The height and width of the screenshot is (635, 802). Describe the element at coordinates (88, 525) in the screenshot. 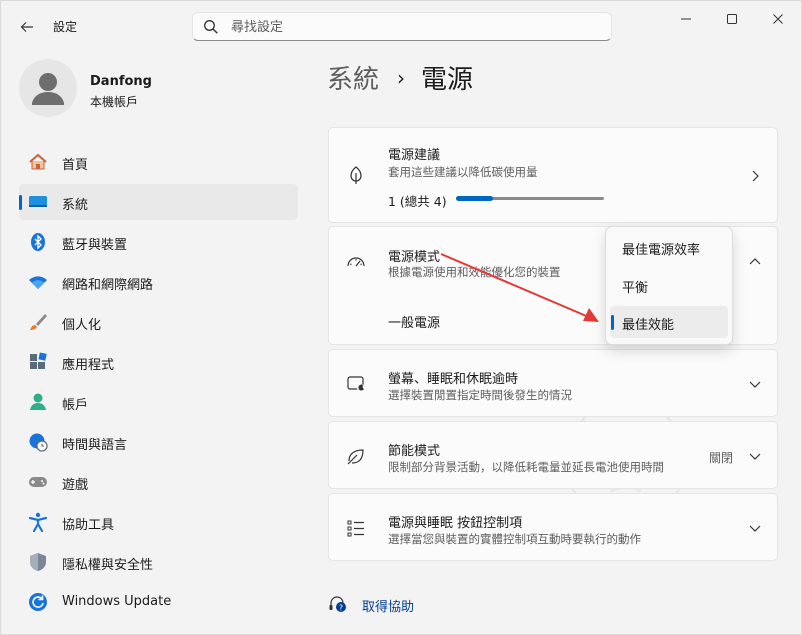

I see `sidebar-item-label: 協助工具` at that location.